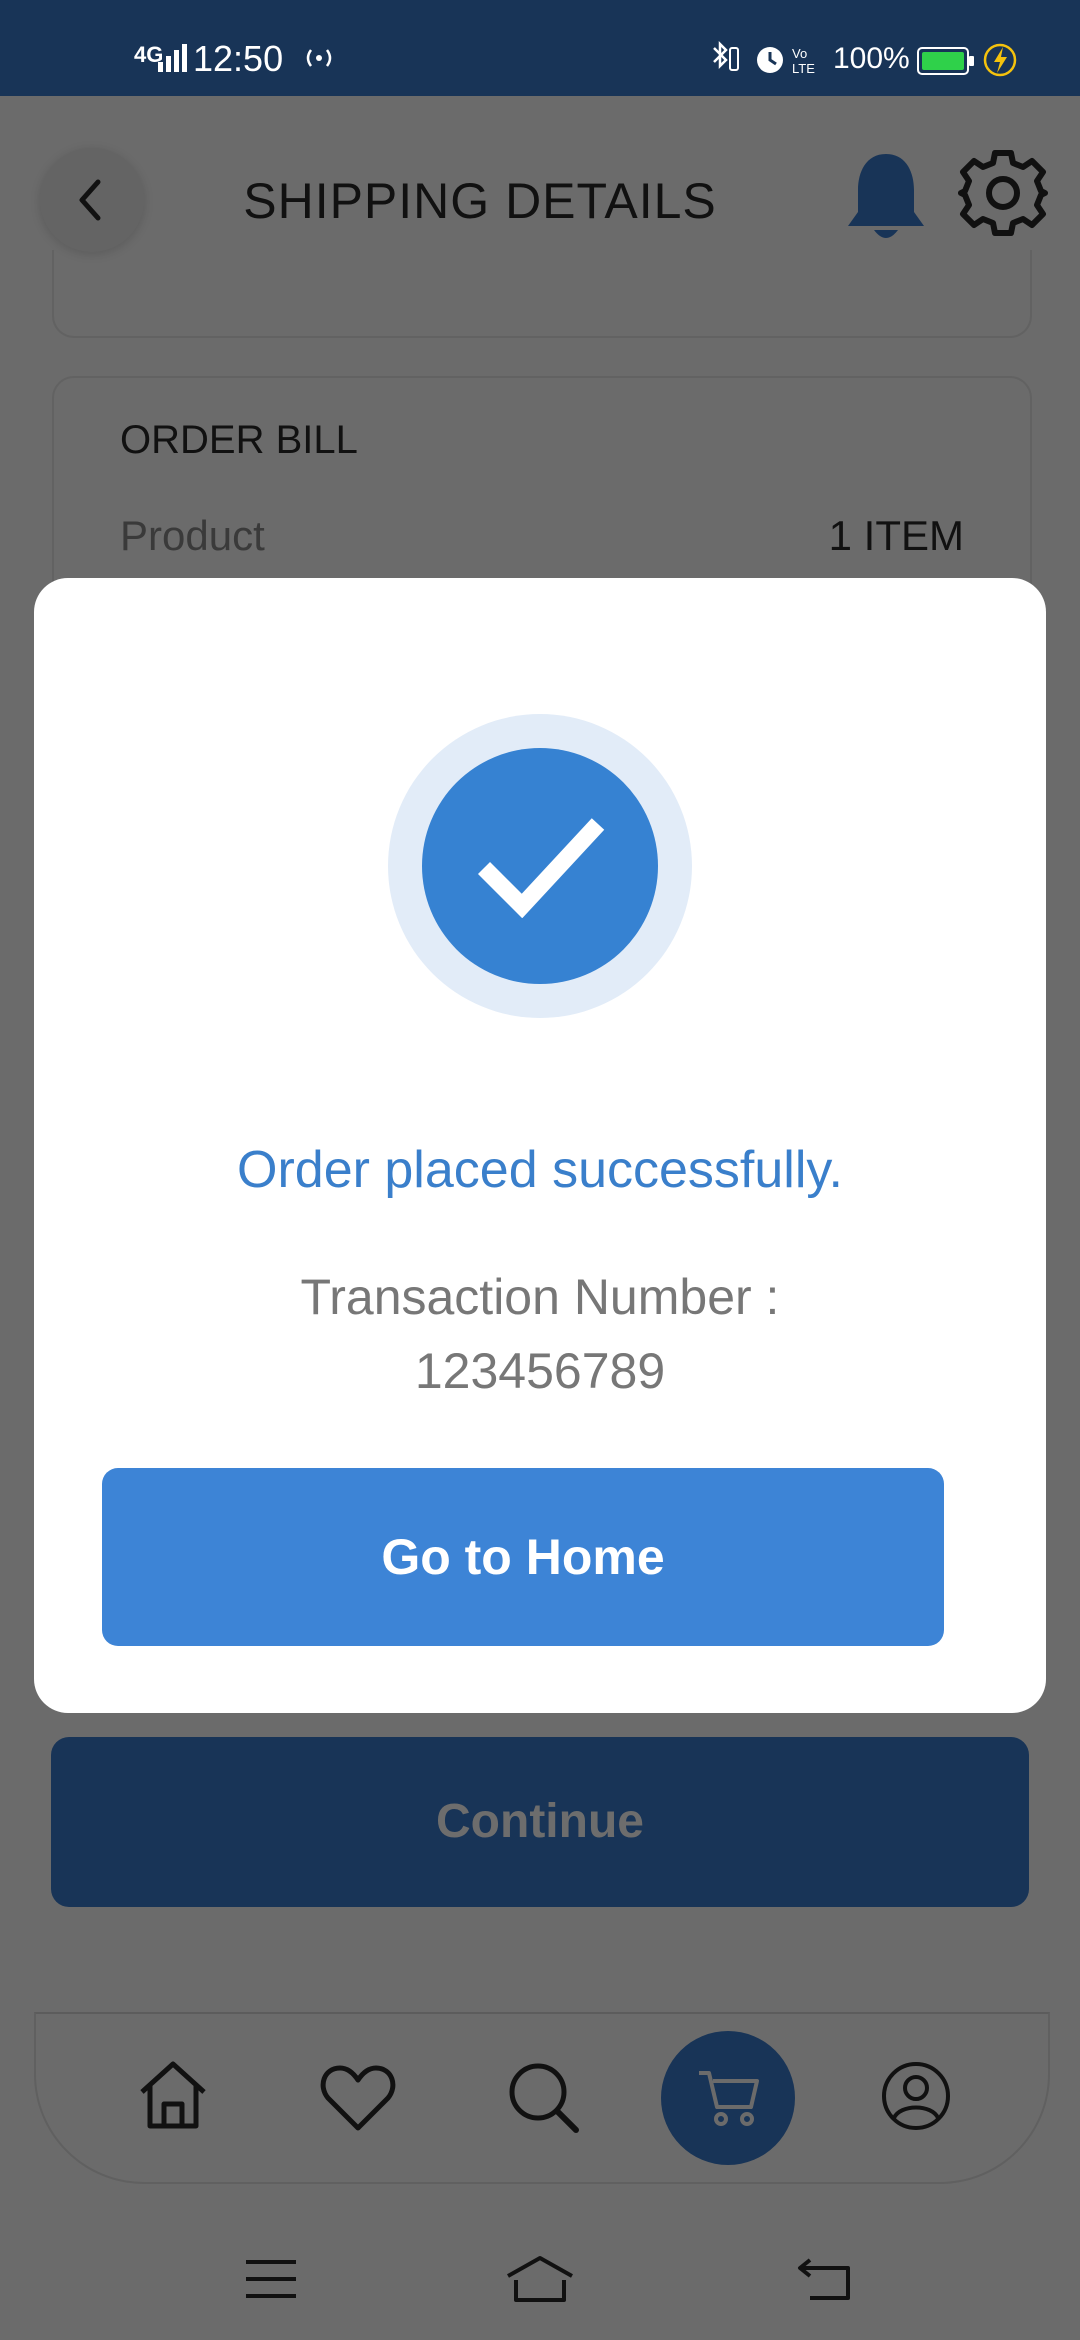 The height and width of the screenshot is (2340, 1080). What do you see at coordinates (271, 2279) in the screenshot?
I see `menu-icon` at bounding box center [271, 2279].